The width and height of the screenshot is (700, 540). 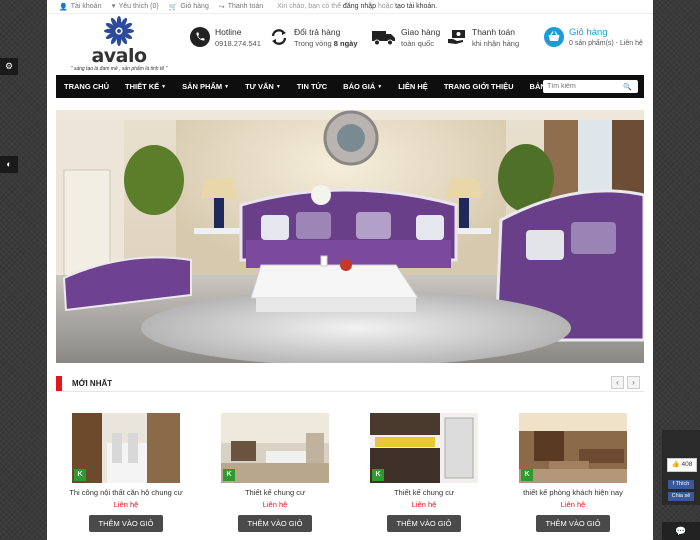 I want to click on shopping-basket-icon, so click(x=554, y=37).